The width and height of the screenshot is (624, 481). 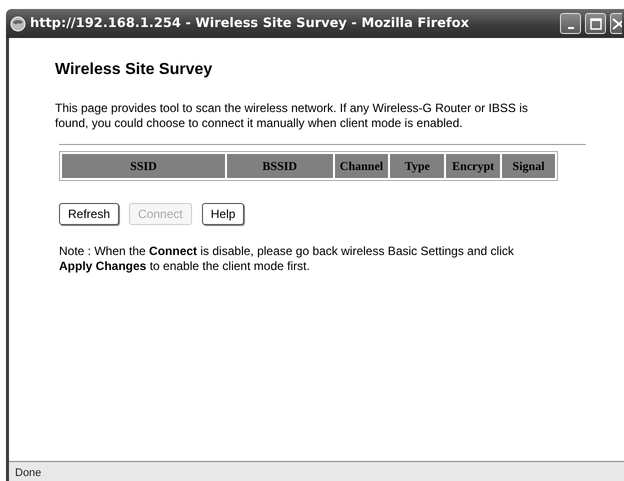 I want to click on column-header: BSSID, so click(x=279, y=166).